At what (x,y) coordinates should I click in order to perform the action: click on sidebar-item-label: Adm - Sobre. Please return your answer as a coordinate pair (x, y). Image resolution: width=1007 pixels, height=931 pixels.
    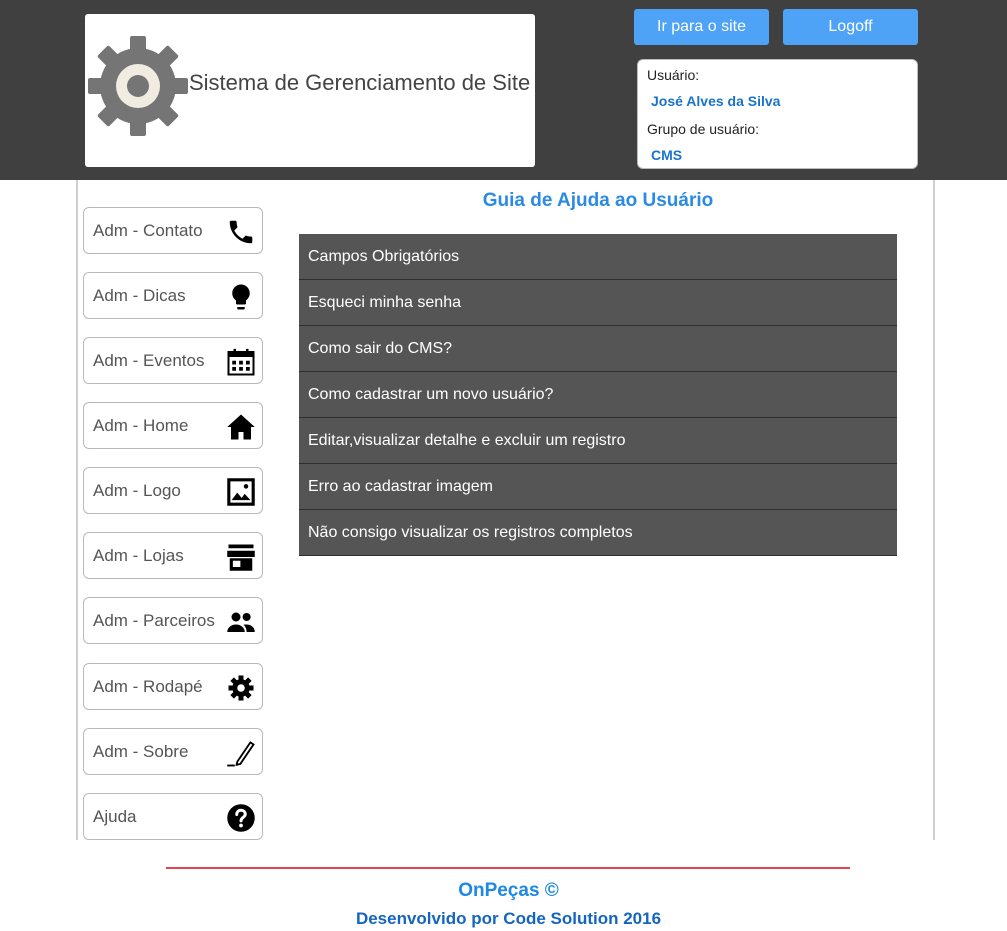
    Looking at the image, I should click on (141, 751).